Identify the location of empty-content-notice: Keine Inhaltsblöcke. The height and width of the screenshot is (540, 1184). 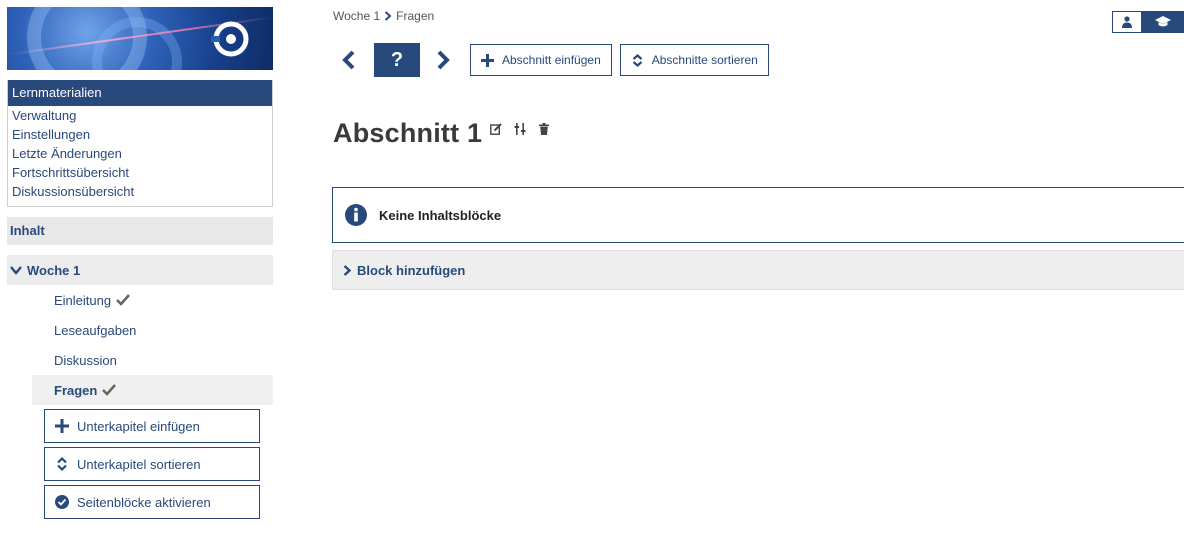
(758, 215).